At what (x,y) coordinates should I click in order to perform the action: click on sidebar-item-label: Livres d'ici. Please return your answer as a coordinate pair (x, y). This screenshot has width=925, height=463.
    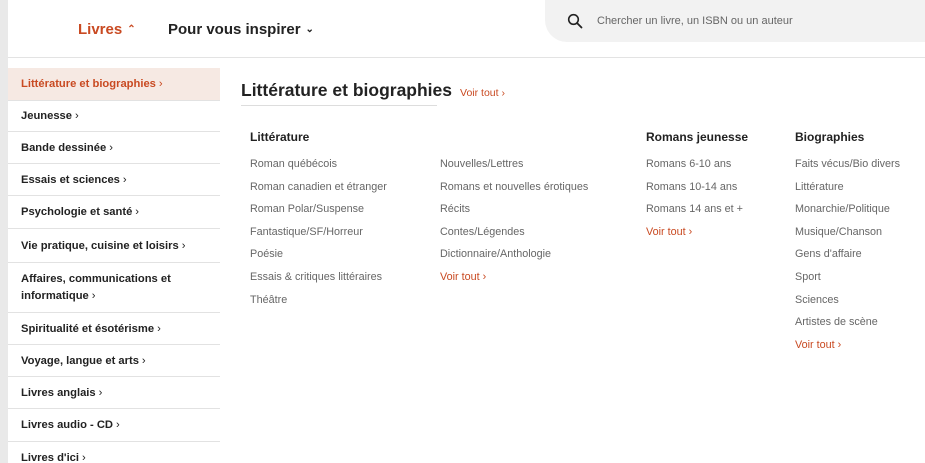
    Looking at the image, I should click on (50, 457).